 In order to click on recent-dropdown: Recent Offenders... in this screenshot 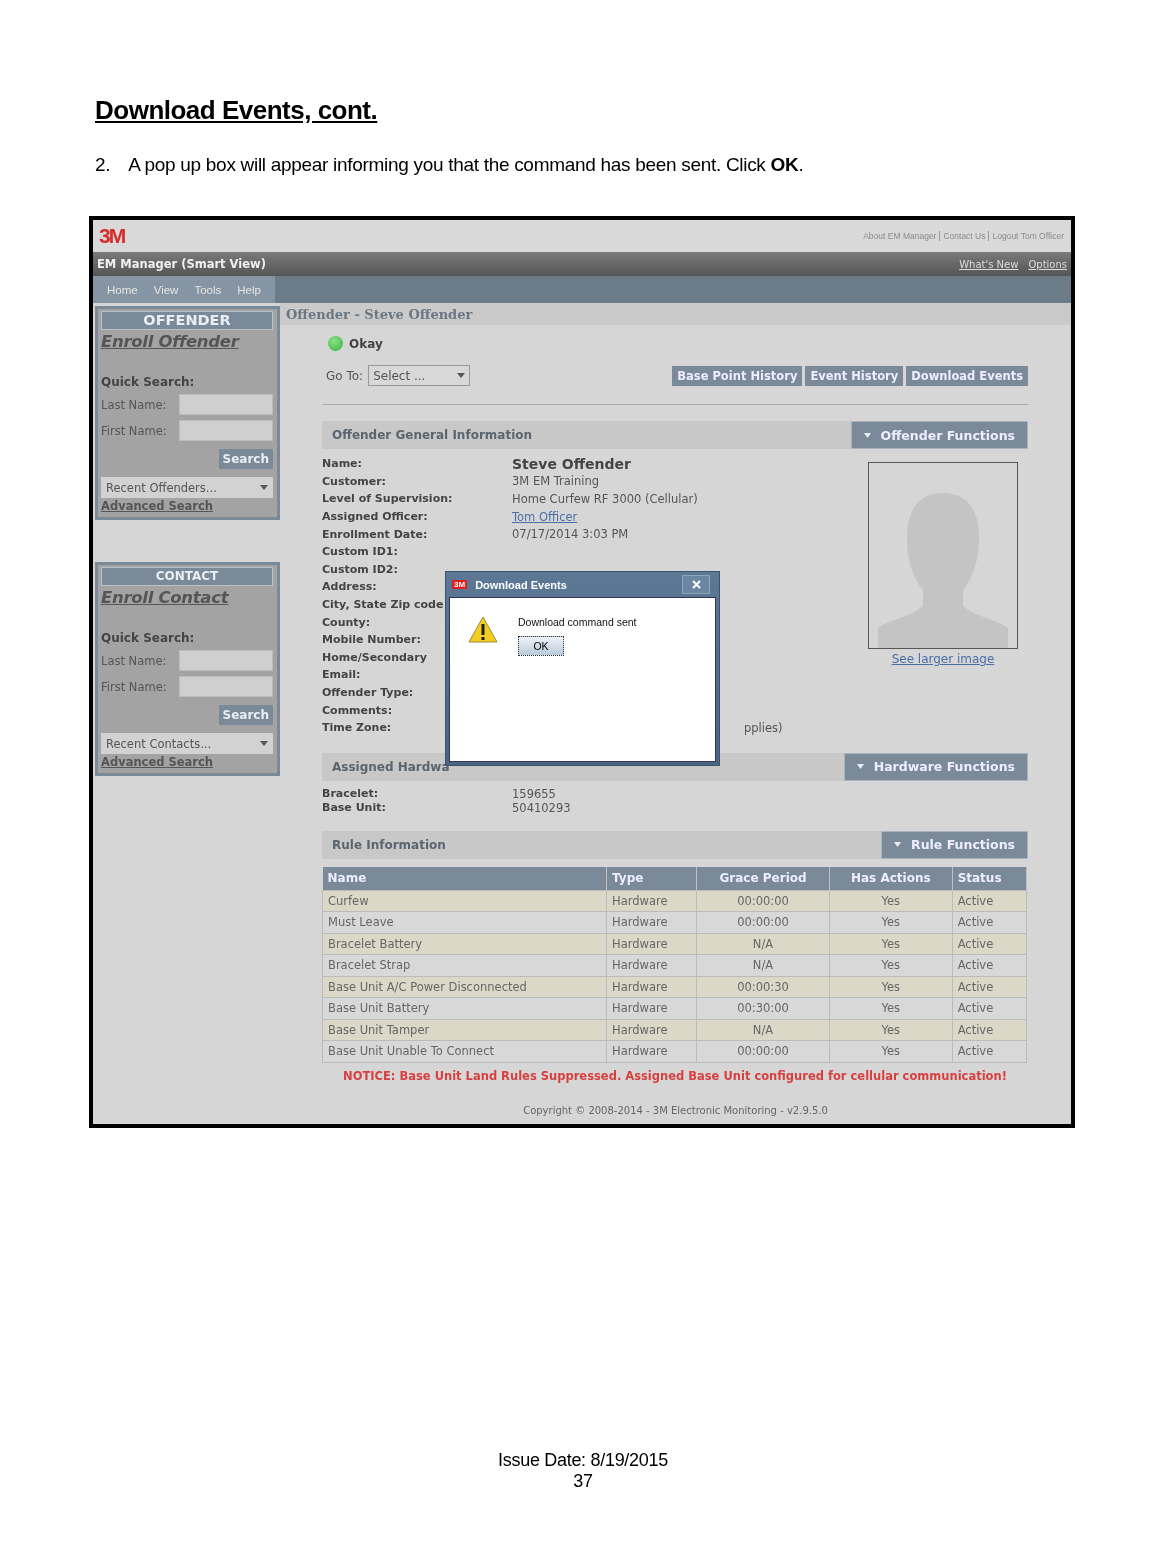, I will do `click(187, 487)`.